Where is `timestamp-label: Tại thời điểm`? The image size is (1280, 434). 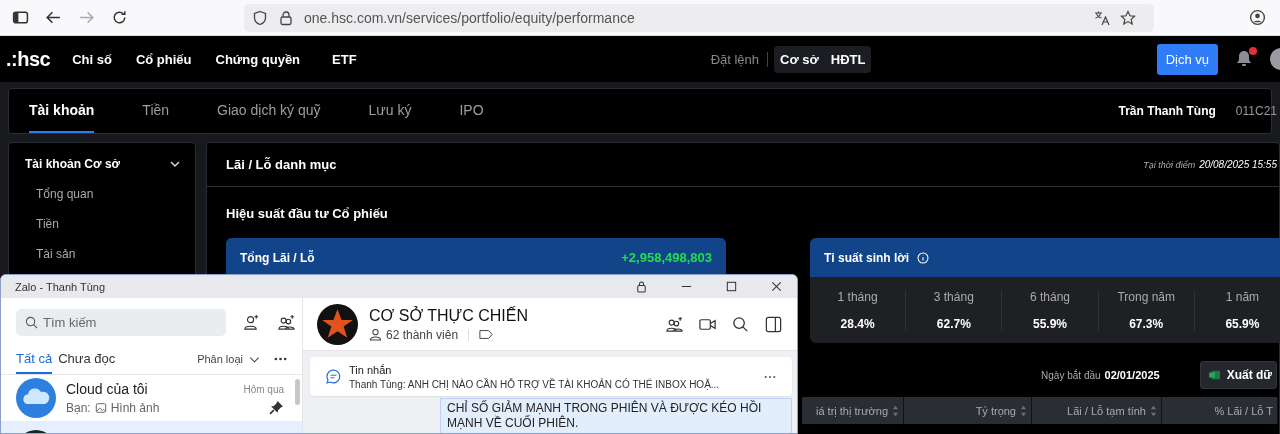 timestamp-label: Tại thời điểm is located at coordinates (1169, 164).